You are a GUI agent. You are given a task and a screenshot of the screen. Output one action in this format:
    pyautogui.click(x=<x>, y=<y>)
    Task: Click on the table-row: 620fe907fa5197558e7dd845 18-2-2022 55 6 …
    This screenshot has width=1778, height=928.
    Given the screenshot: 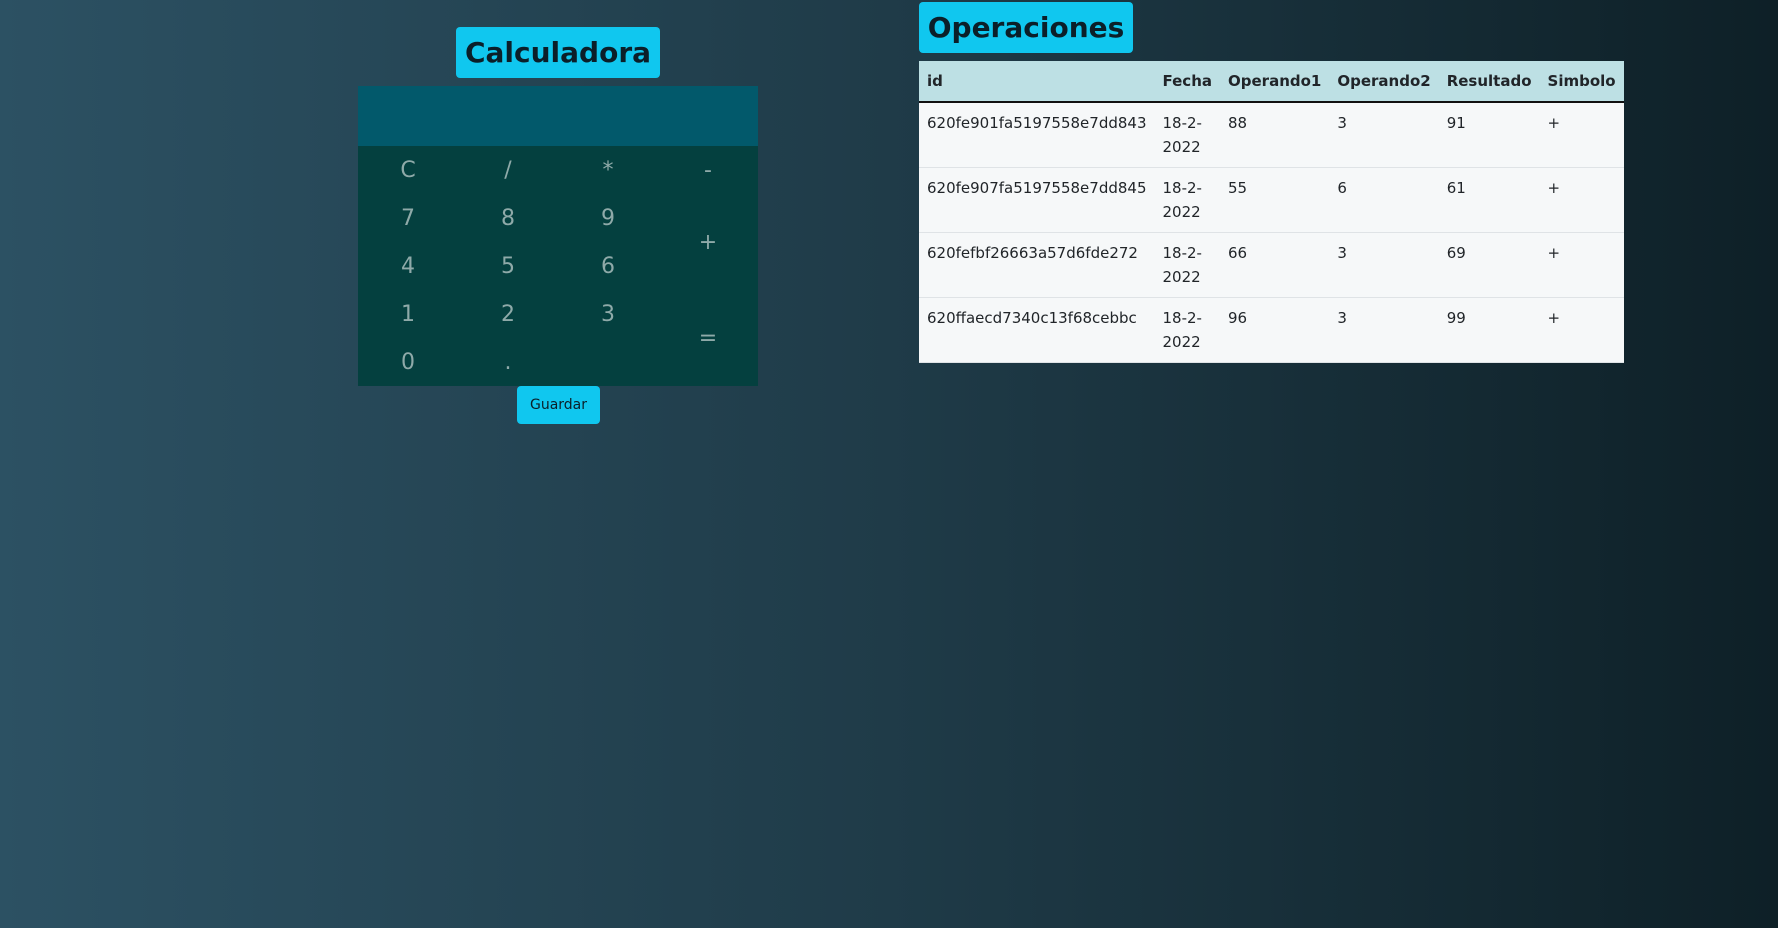 What is the action you would take?
    pyautogui.click(x=1271, y=200)
    